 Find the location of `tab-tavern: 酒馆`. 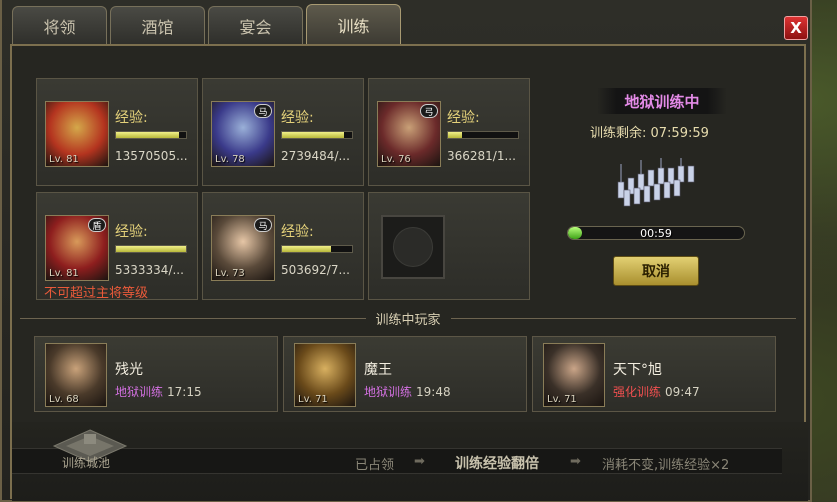

tab-tavern: 酒馆 is located at coordinates (157, 25).